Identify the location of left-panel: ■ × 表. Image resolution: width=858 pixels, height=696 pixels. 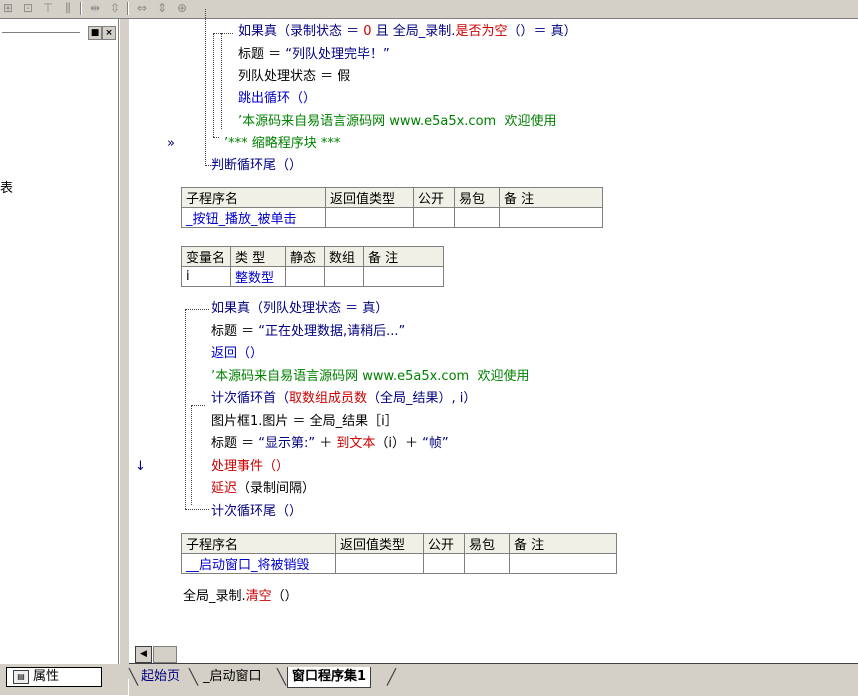
(59, 341).